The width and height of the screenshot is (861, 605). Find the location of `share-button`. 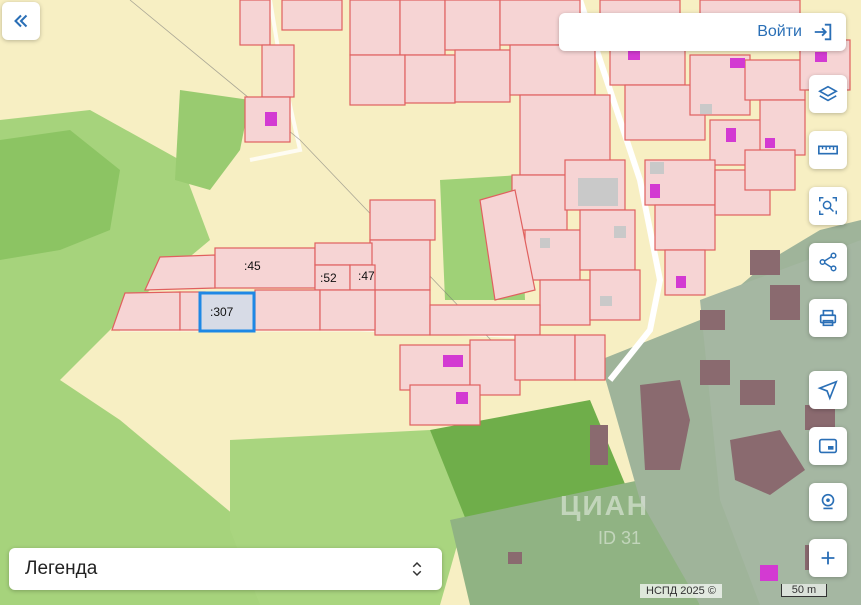

share-button is located at coordinates (828, 262).